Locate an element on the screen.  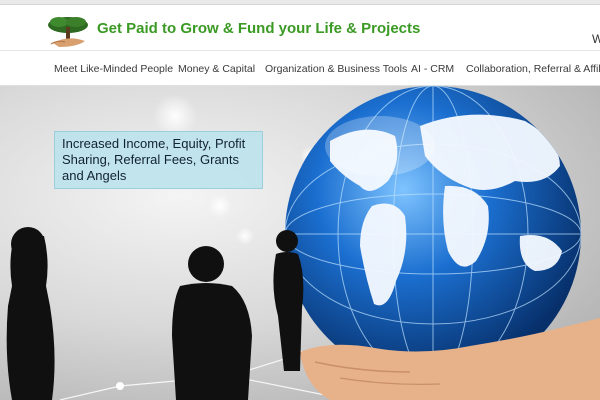
nav-item-collaboration: Collaboration, Referral & Affiliate is located at coordinates (533, 69).